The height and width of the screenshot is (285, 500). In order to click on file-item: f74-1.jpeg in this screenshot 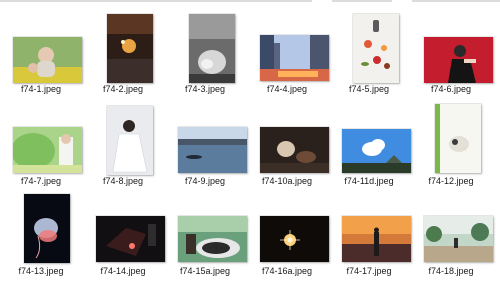, I will do `click(41, 56)`.